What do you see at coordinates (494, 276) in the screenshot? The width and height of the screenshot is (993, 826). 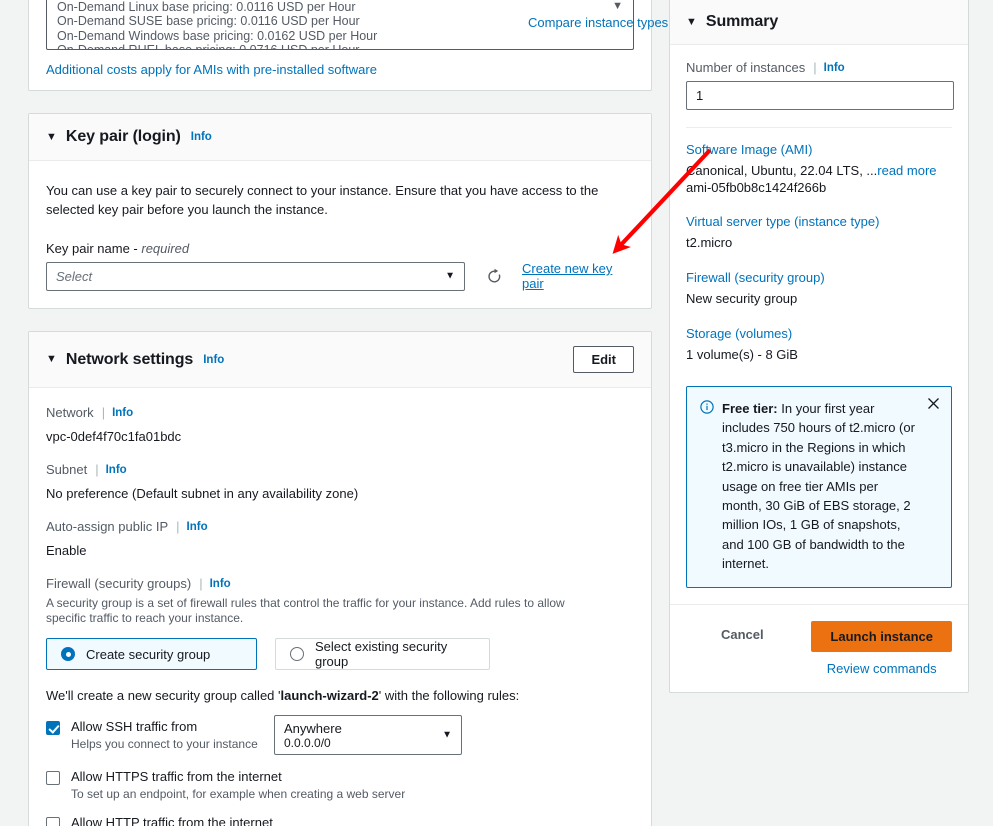 I see `refresh-icon` at bounding box center [494, 276].